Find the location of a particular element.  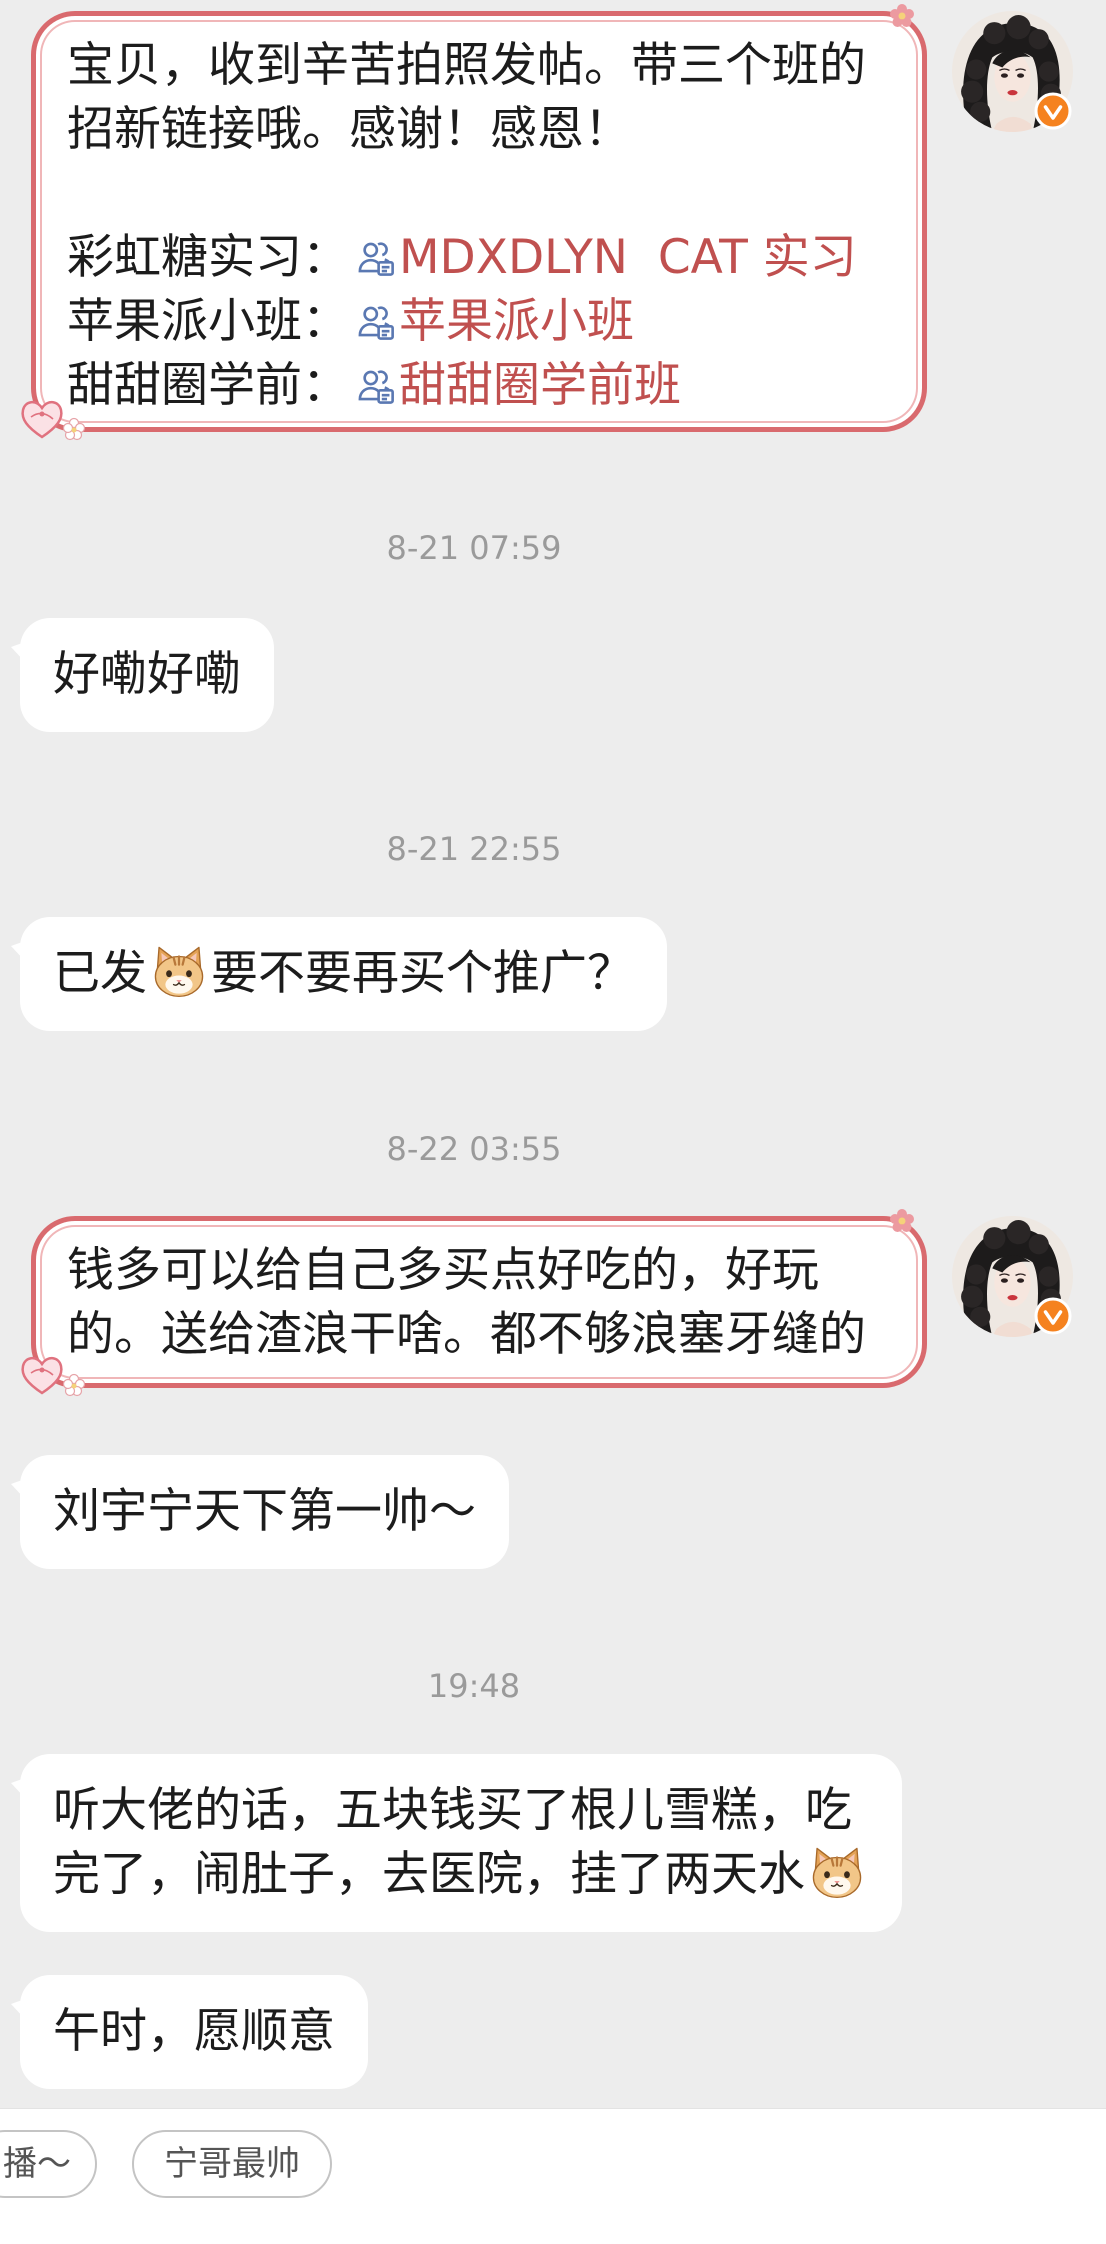

group-link-label: 甜甜圈学前： is located at coordinates (208, 385).